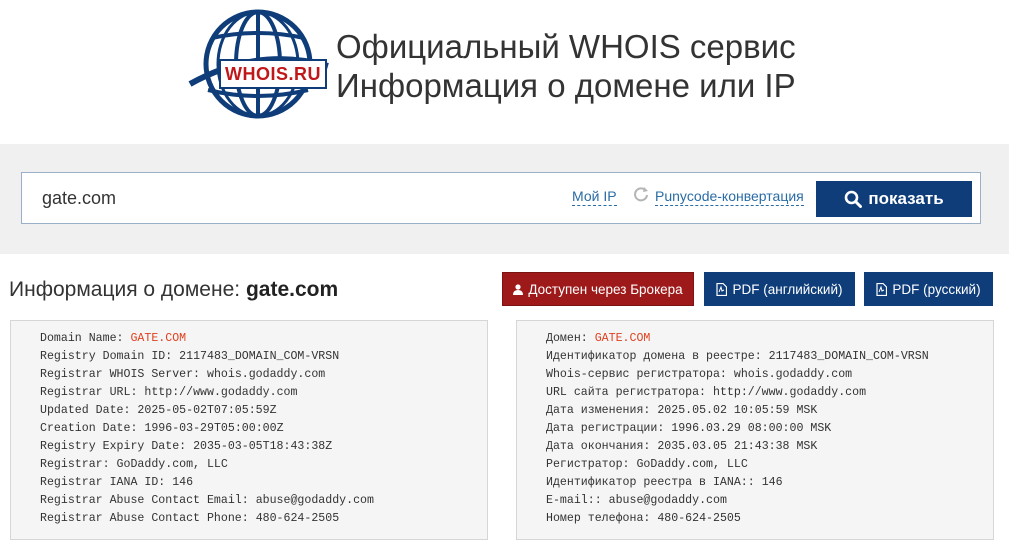  Describe the element at coordinates (769, 465) in the screenshot. I see `whois-line: Регистратор: GoDaddy.com, LLC` at that location.